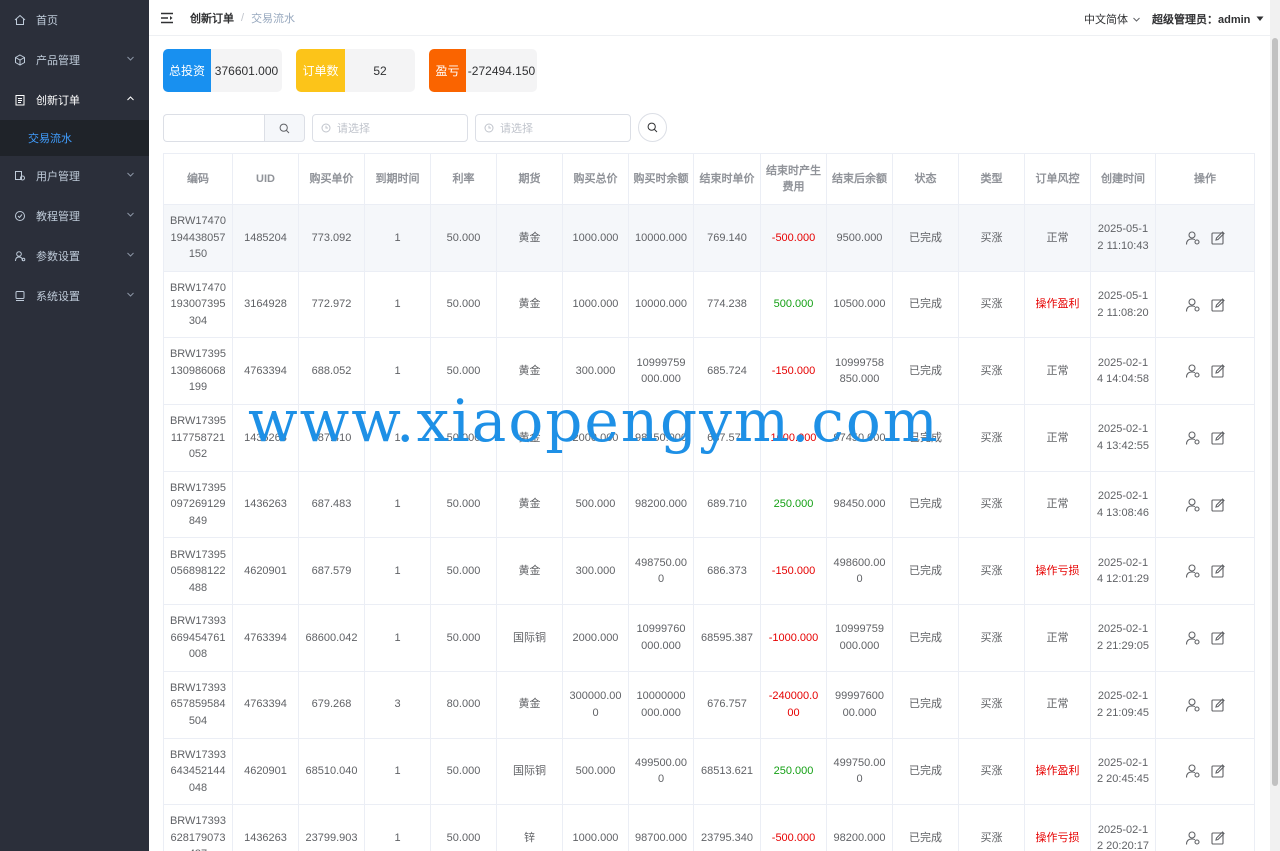 The height and width of the screenshot is (851, 1280). Describe the element at coordinates (1260, 18) in the screenshot. I see `caret-down-icon` at that location.